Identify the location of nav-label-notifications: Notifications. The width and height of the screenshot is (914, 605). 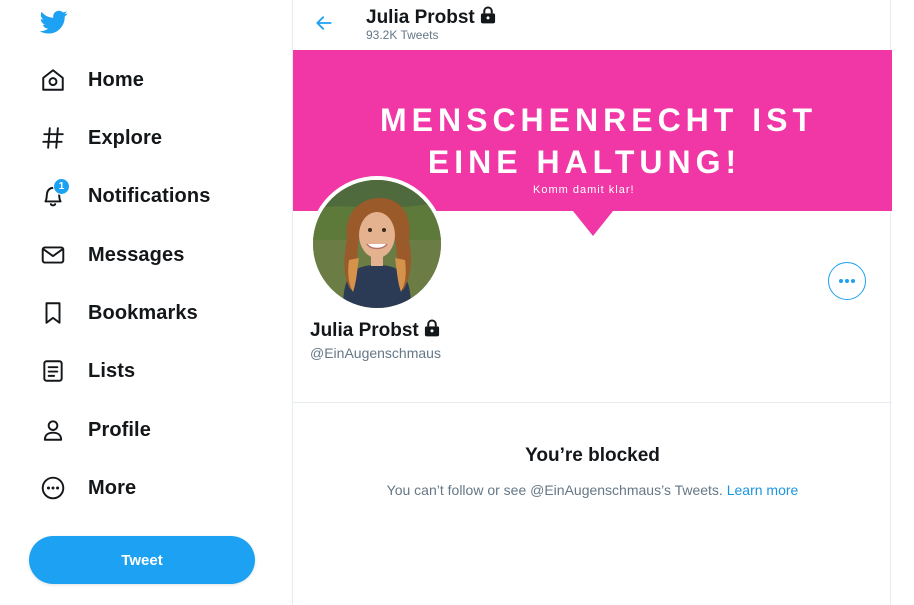
(149, 195).